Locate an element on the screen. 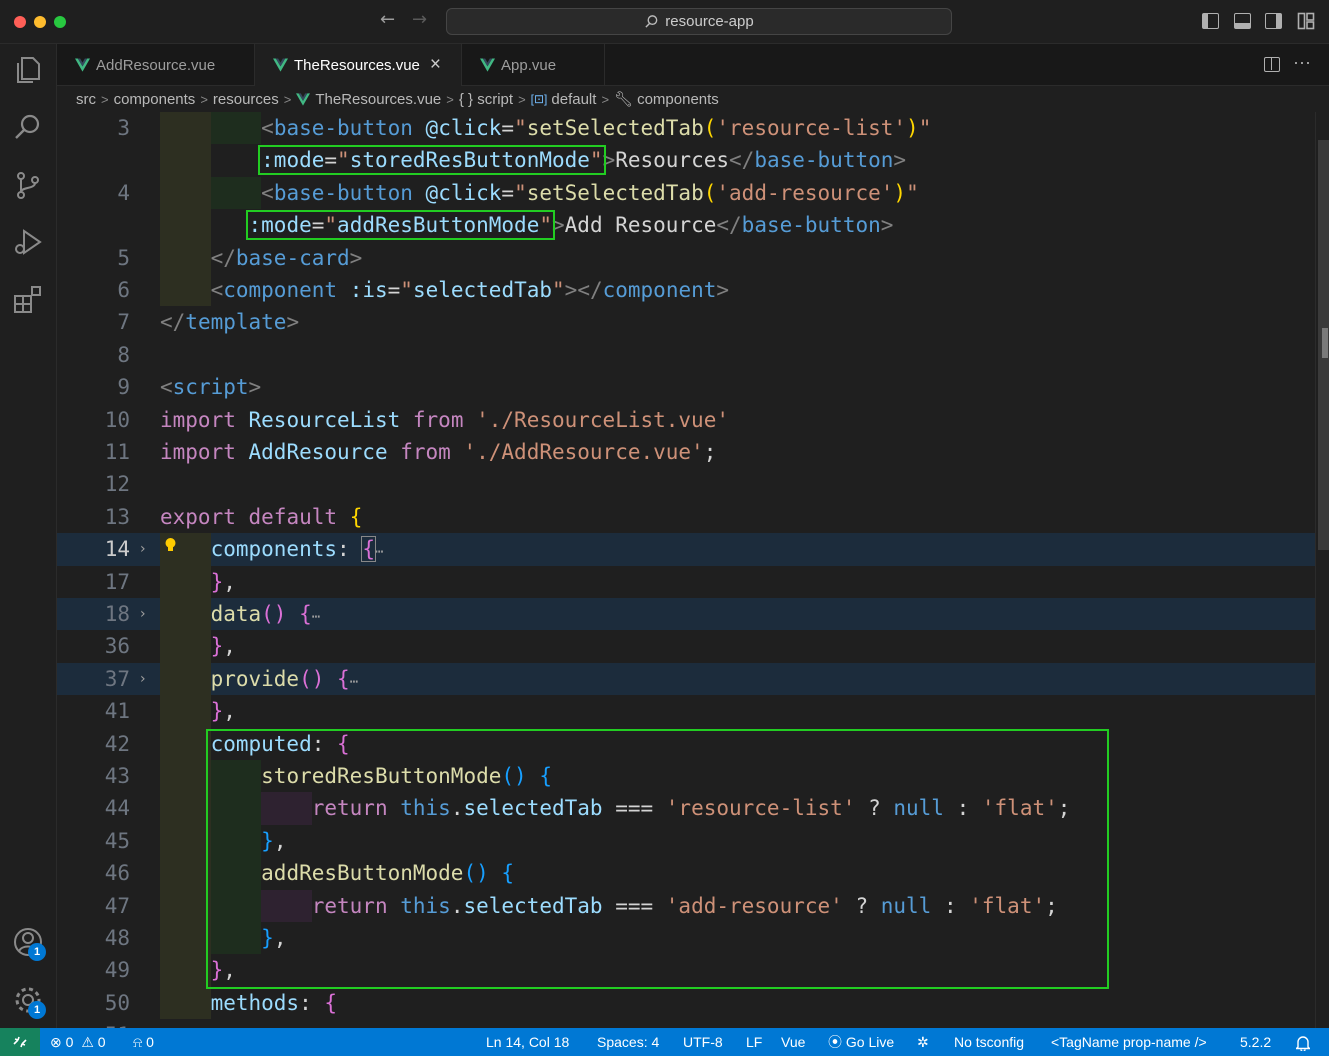 The width and height of the screenshot is (1329, 1056). code-line: 37 › provide() {⋯ is located at coordinates (686, 679).